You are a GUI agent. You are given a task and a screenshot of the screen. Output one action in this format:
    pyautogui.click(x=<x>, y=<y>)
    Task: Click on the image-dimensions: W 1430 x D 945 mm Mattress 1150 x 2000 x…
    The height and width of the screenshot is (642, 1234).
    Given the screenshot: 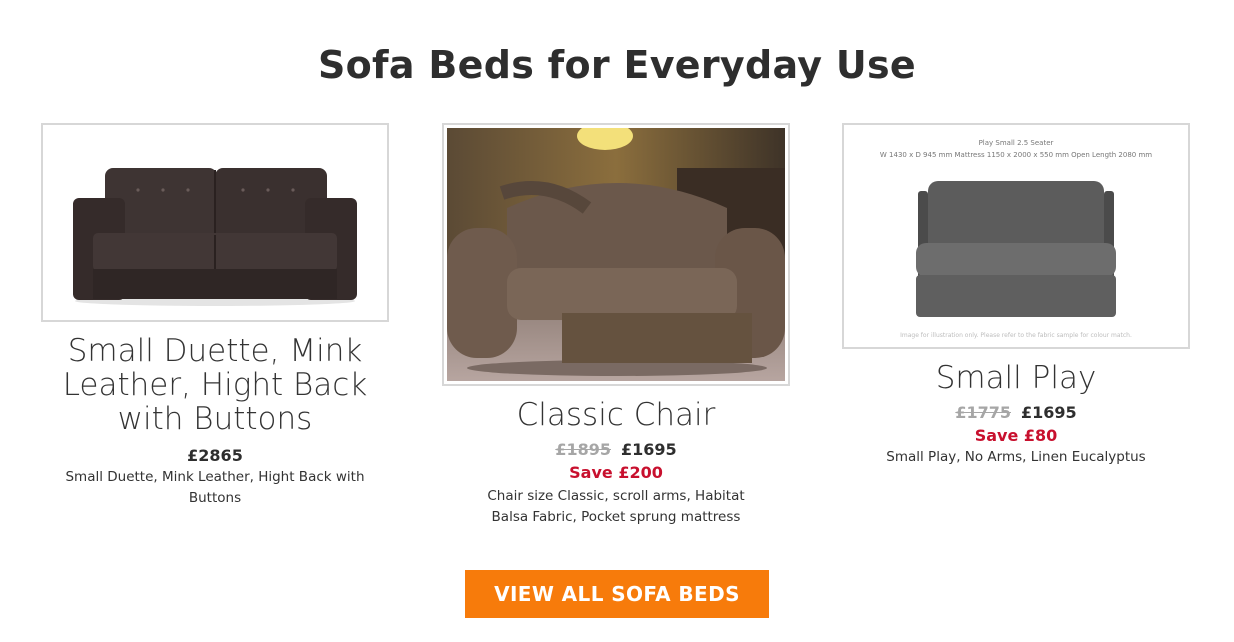 What is the action you would take?
    pyautogui.click(x=1016, y=155)
    